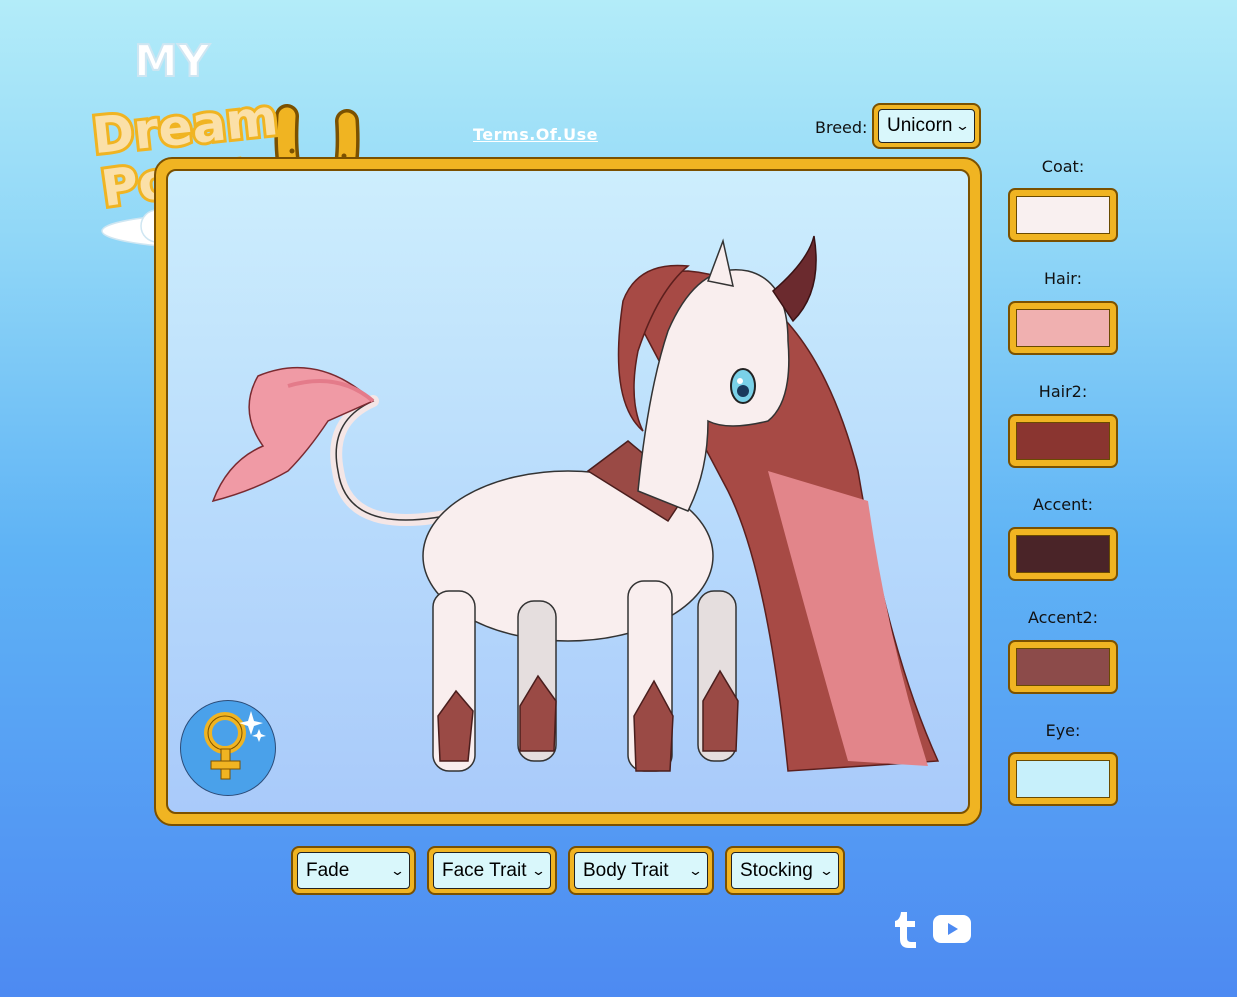 The height and width of the screenshot is (997, 1237). Describe the element at coordinates (920, 125) in the screenshot. I see `breed-value: Unicorn` at that location.